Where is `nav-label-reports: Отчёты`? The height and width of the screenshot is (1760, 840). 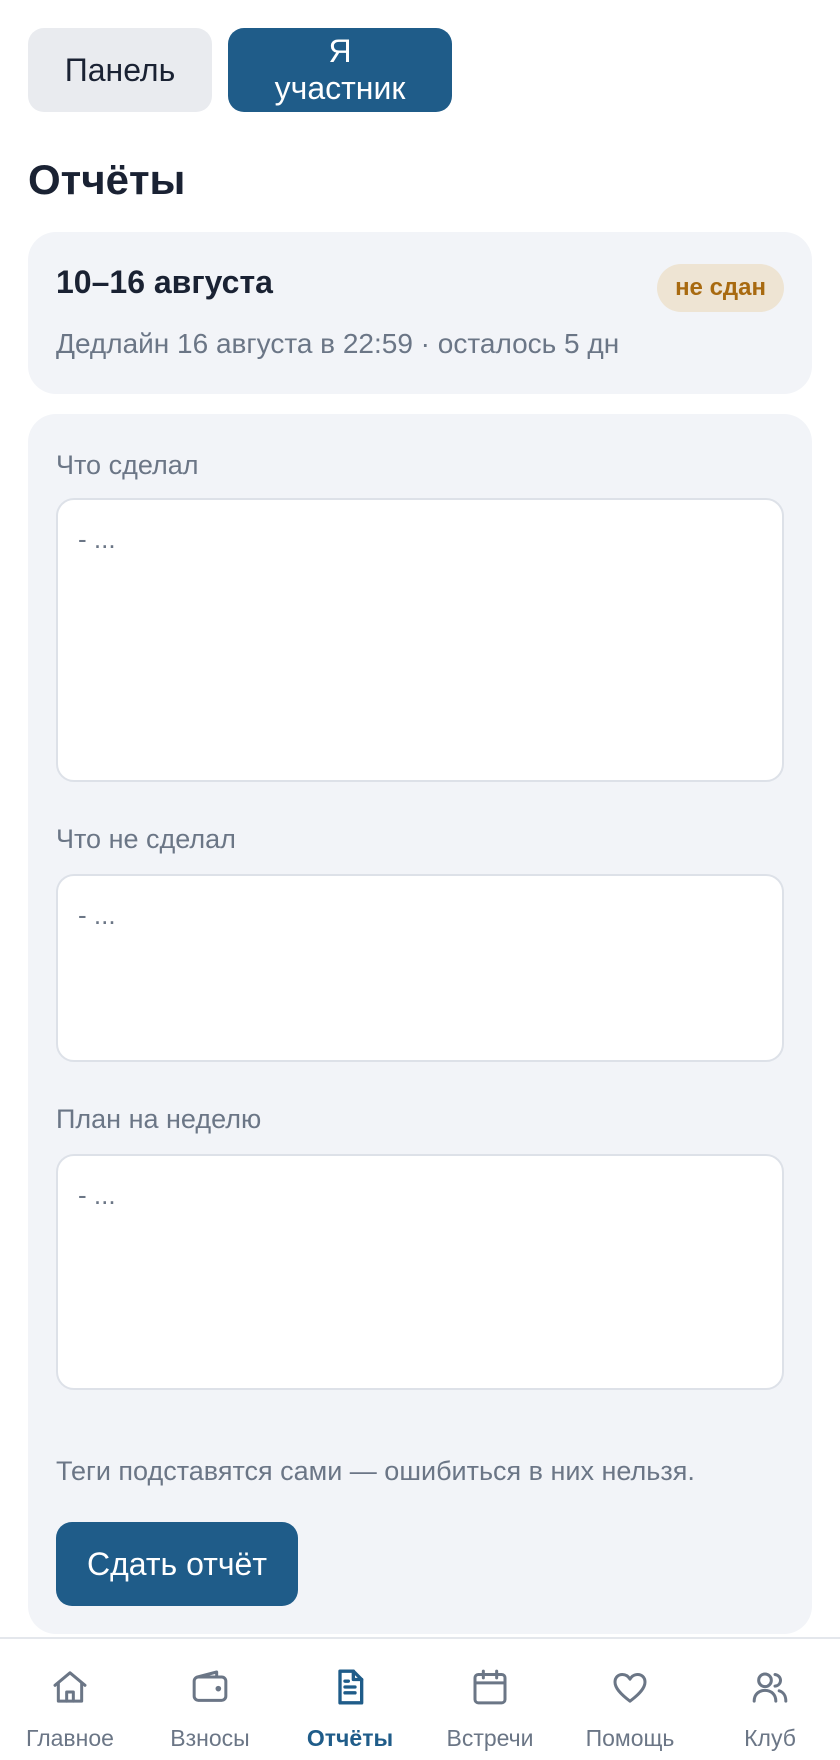 nav-label-reports: Отчёты is located at coordinates (350, 1738).